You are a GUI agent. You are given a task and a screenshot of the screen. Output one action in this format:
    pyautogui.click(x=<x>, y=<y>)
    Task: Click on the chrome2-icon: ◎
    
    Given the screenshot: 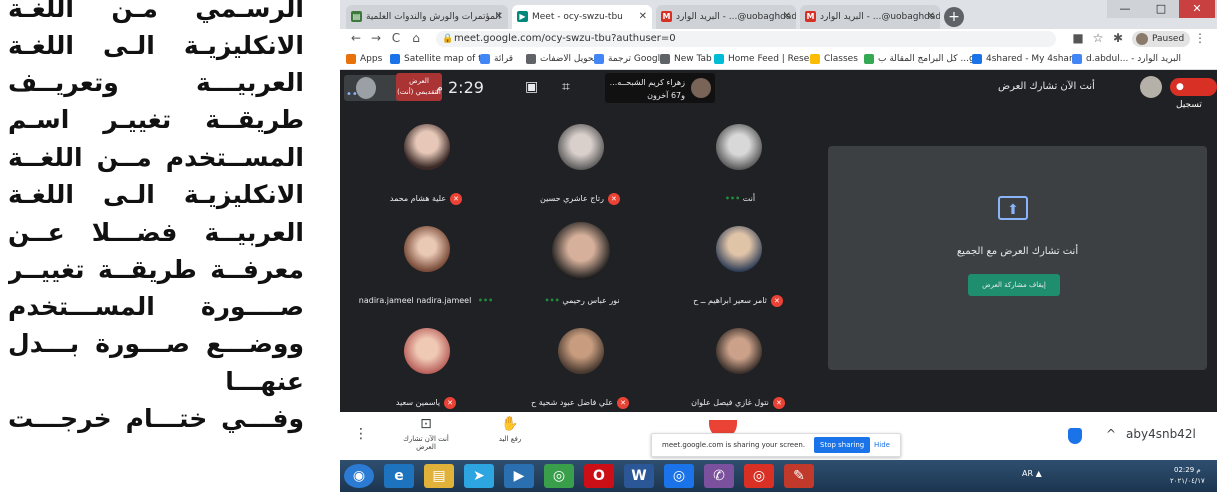 What is the action you would take?
    pyautogui.click(x=759, y=476)
    